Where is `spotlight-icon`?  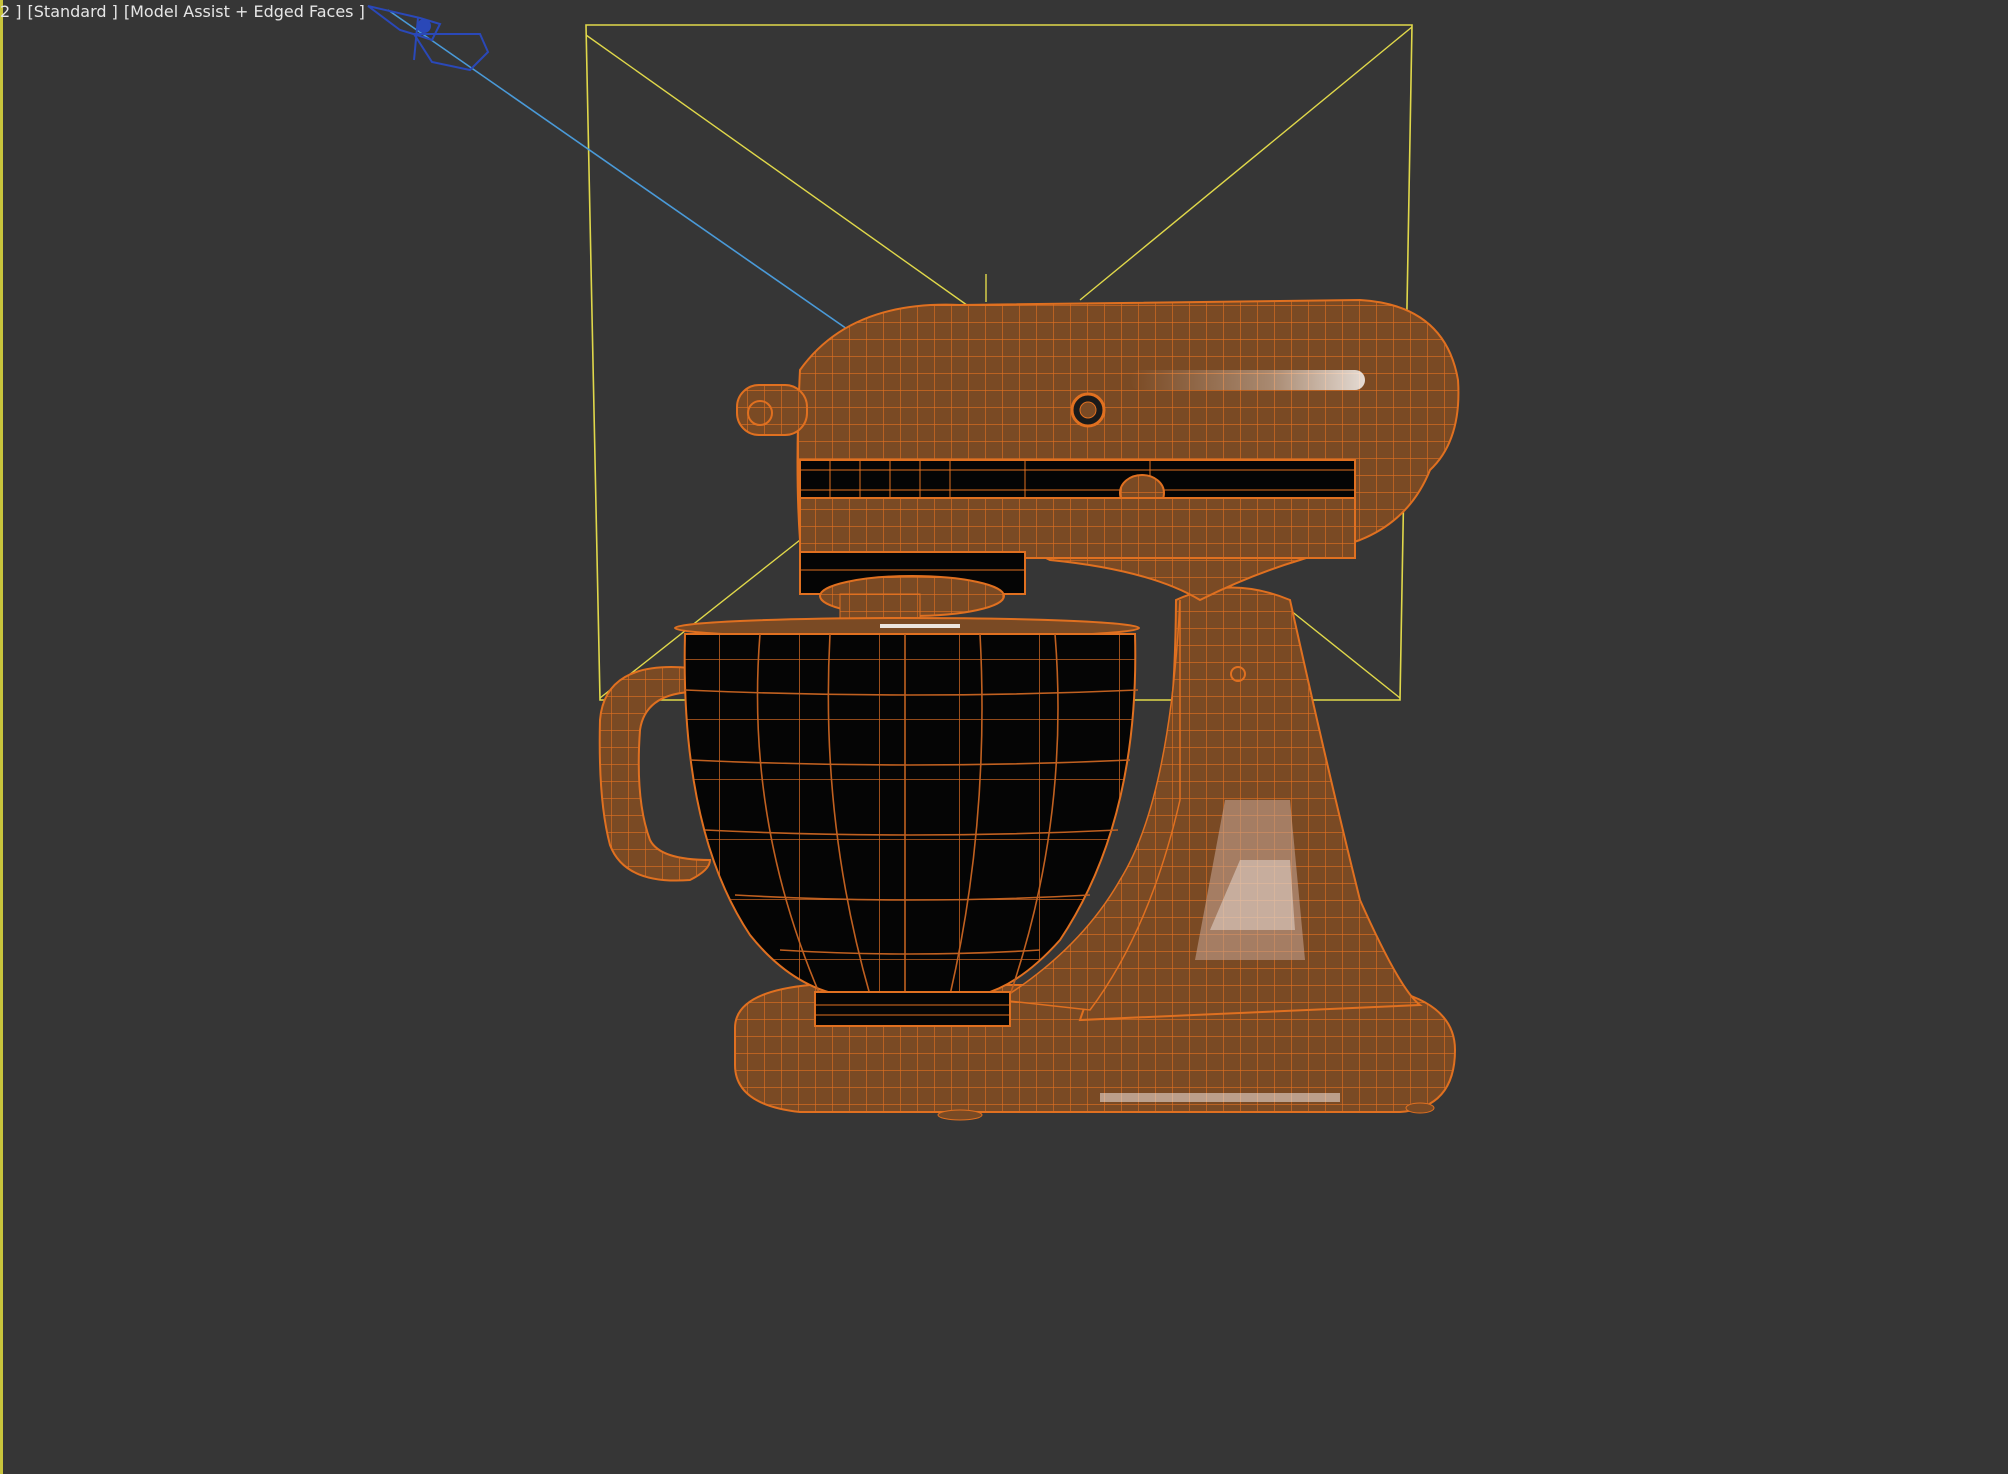
spotlight-icon is located at coordinates (428, 38).